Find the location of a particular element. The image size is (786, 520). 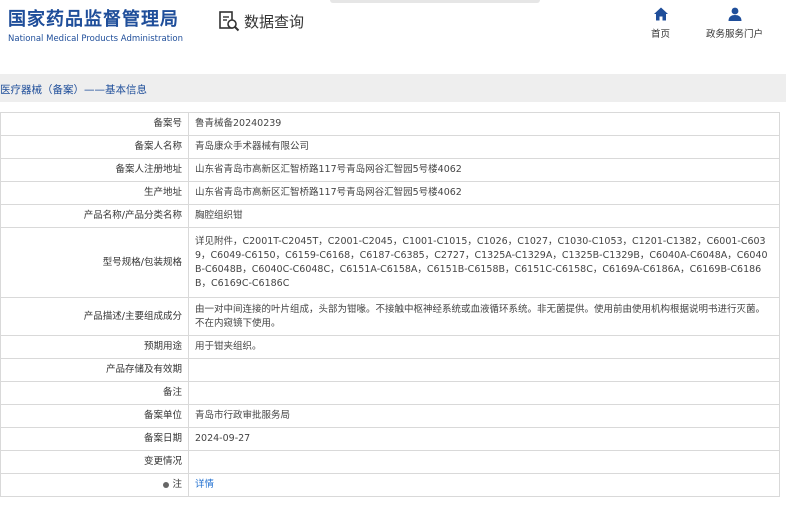

details-link: 详情 is located at coordinates (204, 484).